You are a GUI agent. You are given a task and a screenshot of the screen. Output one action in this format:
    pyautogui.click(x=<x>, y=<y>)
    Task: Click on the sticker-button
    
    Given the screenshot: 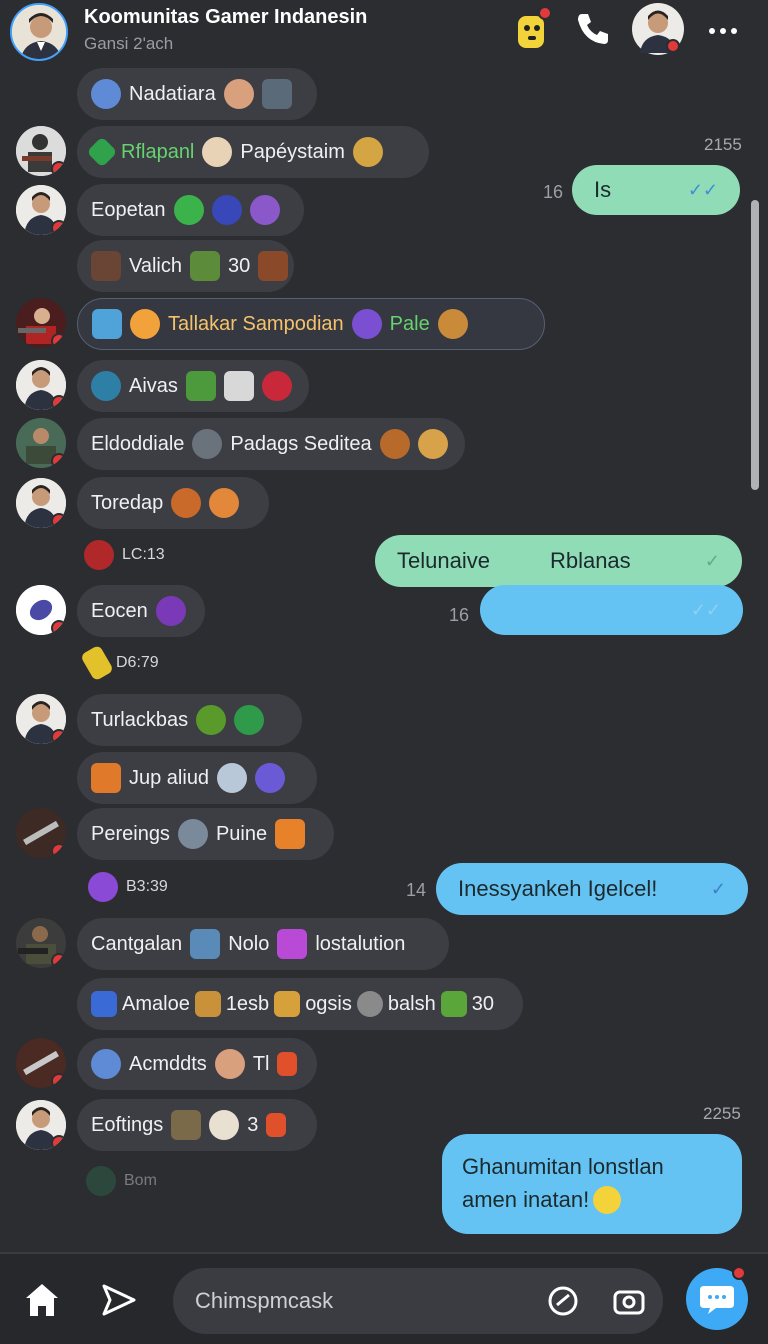 What is the action you would take?
    pyautogui.click(x=563, y=1301)
    